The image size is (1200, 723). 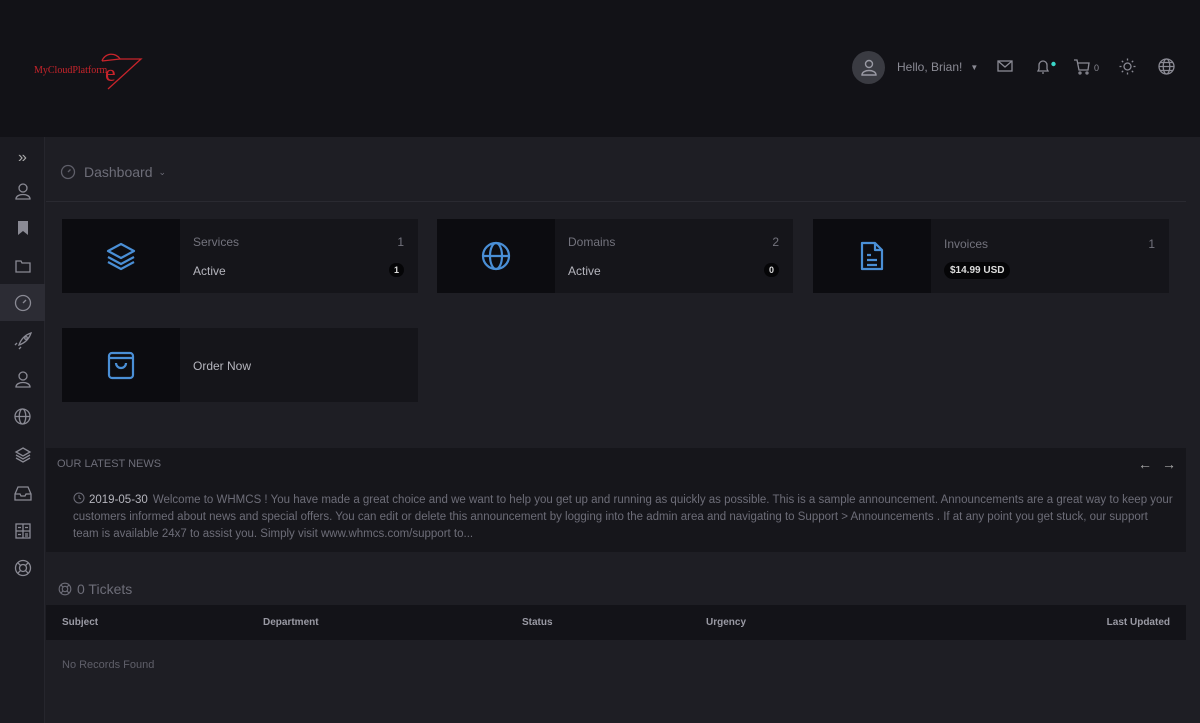 I want to click on sidebar-item-support, so click(x=22, y=567).